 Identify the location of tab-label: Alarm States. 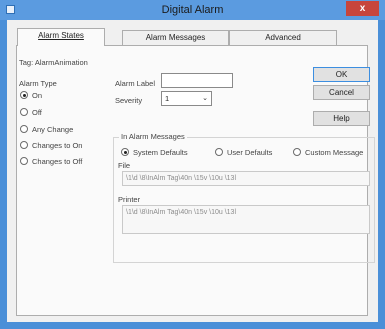
(61, 35).